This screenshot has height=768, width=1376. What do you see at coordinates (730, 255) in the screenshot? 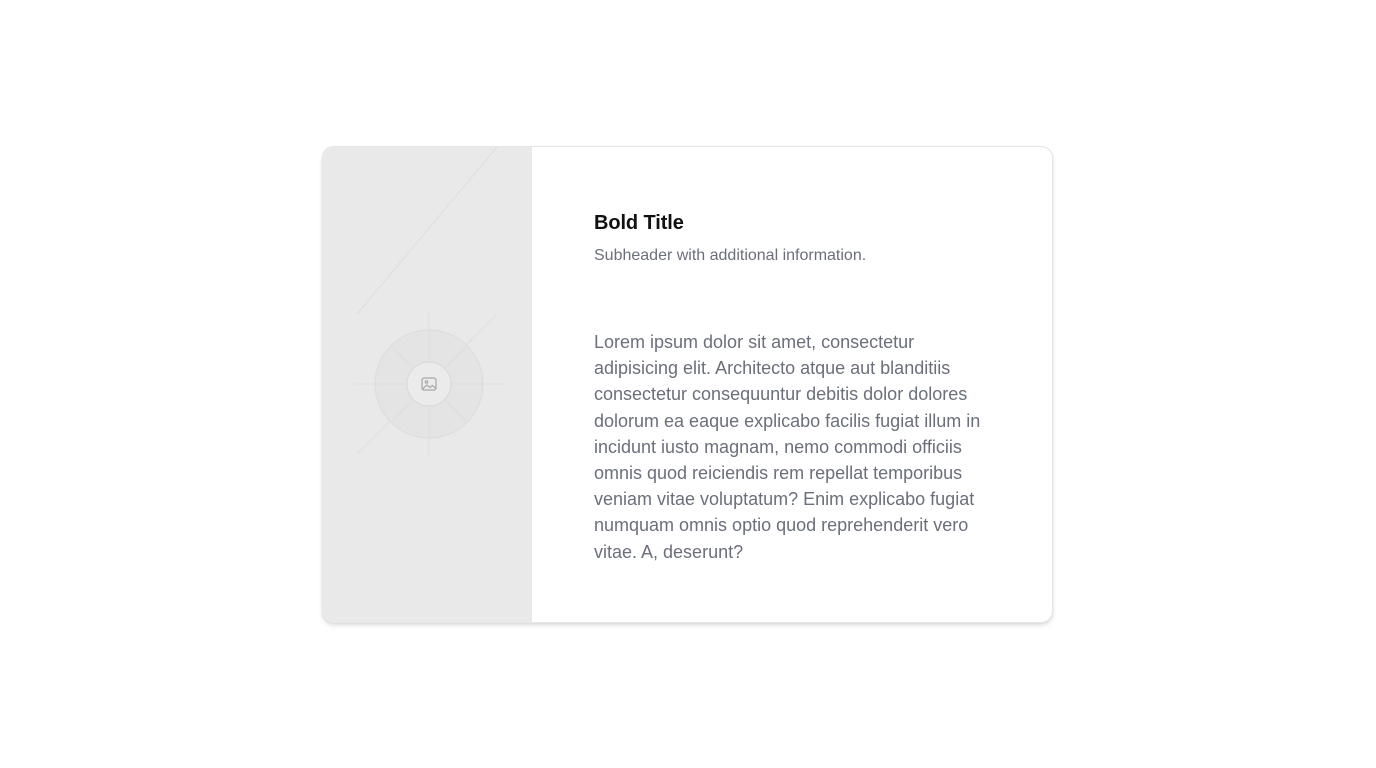
I see `card-subtitle: Subheader with additional information.` at bounding box center [730, 255].